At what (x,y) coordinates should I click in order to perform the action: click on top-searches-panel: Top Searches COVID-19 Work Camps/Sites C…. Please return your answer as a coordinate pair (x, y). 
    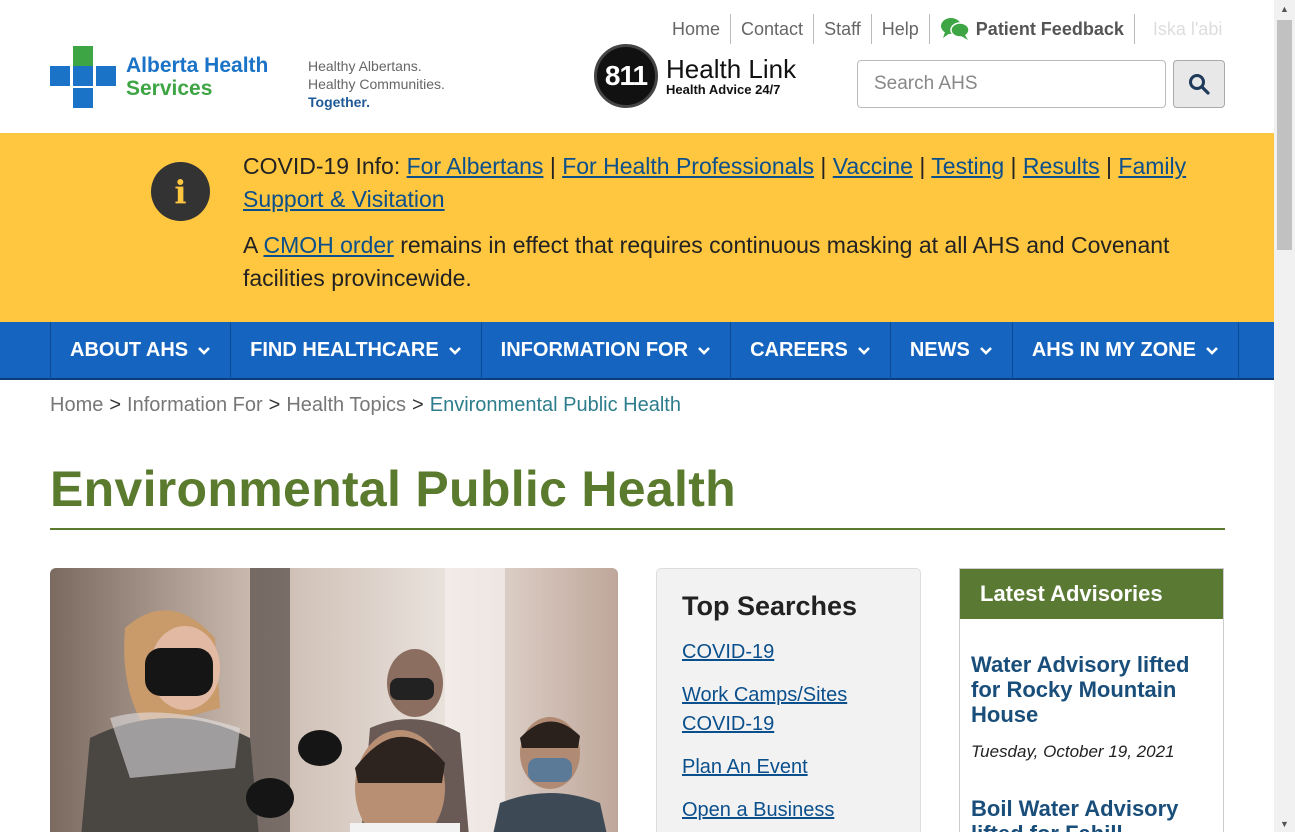
    Looking at the image, I should click on (788, 700).